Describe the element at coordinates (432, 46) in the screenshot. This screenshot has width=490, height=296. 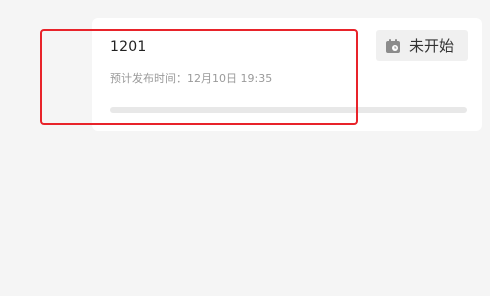
I see `status-badge-label: 未开始` at that location.